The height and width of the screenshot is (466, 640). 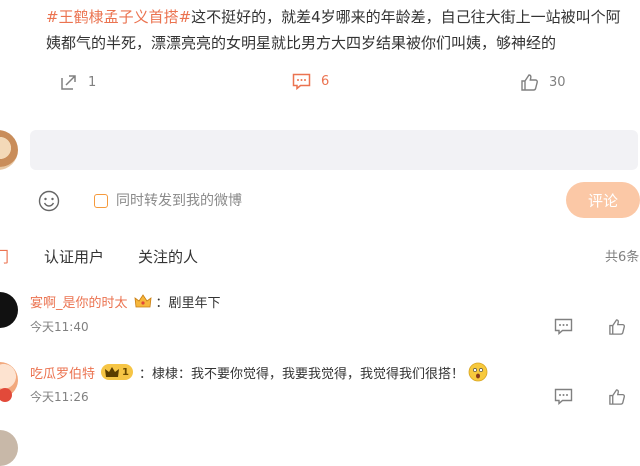 What do you see at coordinates (543, 82) in the screenshot?
I see `like-button: 30` at bounding box center [543, 82].